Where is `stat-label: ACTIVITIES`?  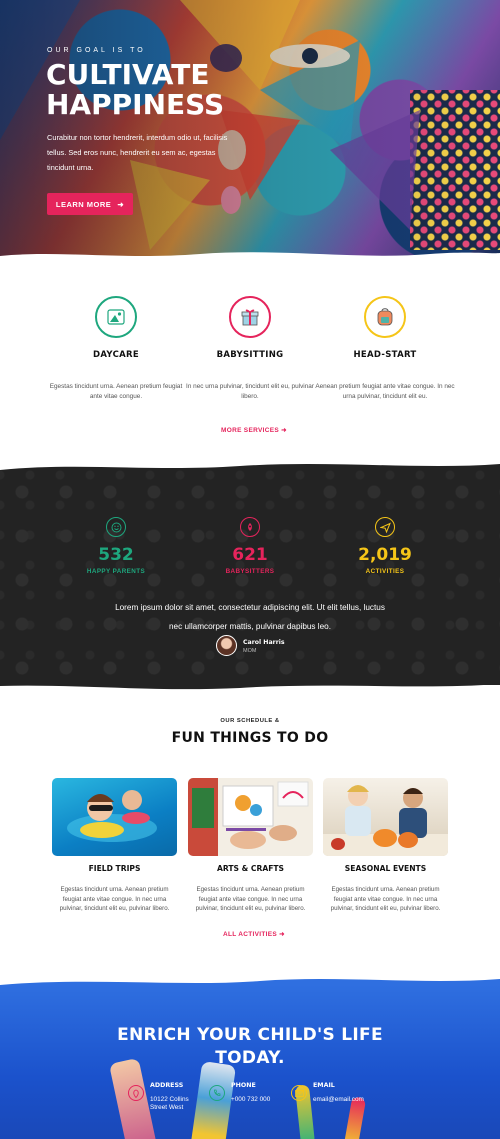 stat-label: ACTIVITIES is located at coordinates (385, 571).